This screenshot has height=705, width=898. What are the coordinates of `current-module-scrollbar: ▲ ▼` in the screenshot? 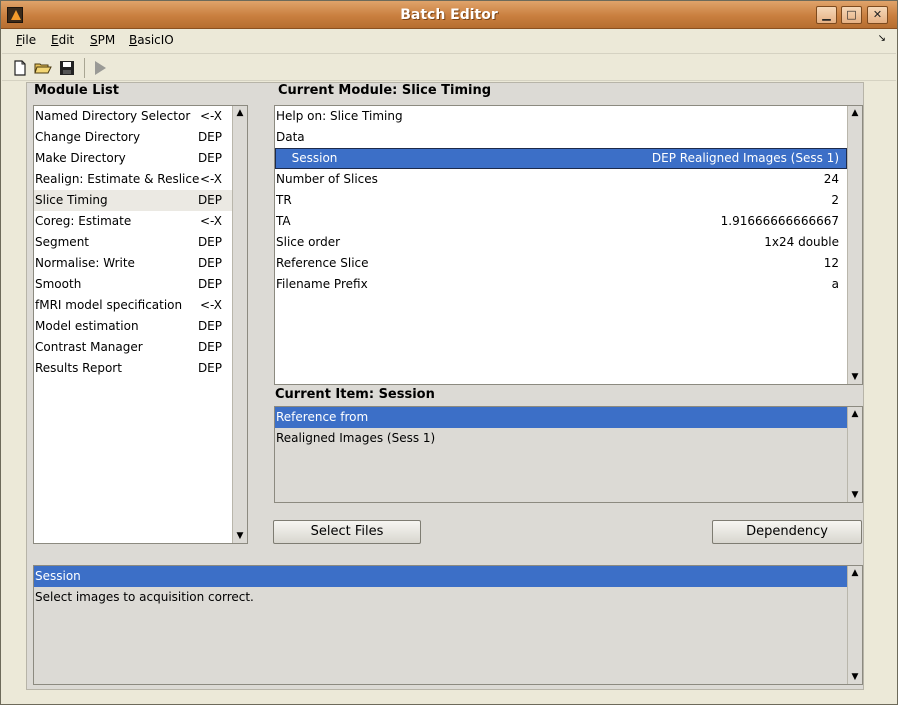 It's located at (854, 245).